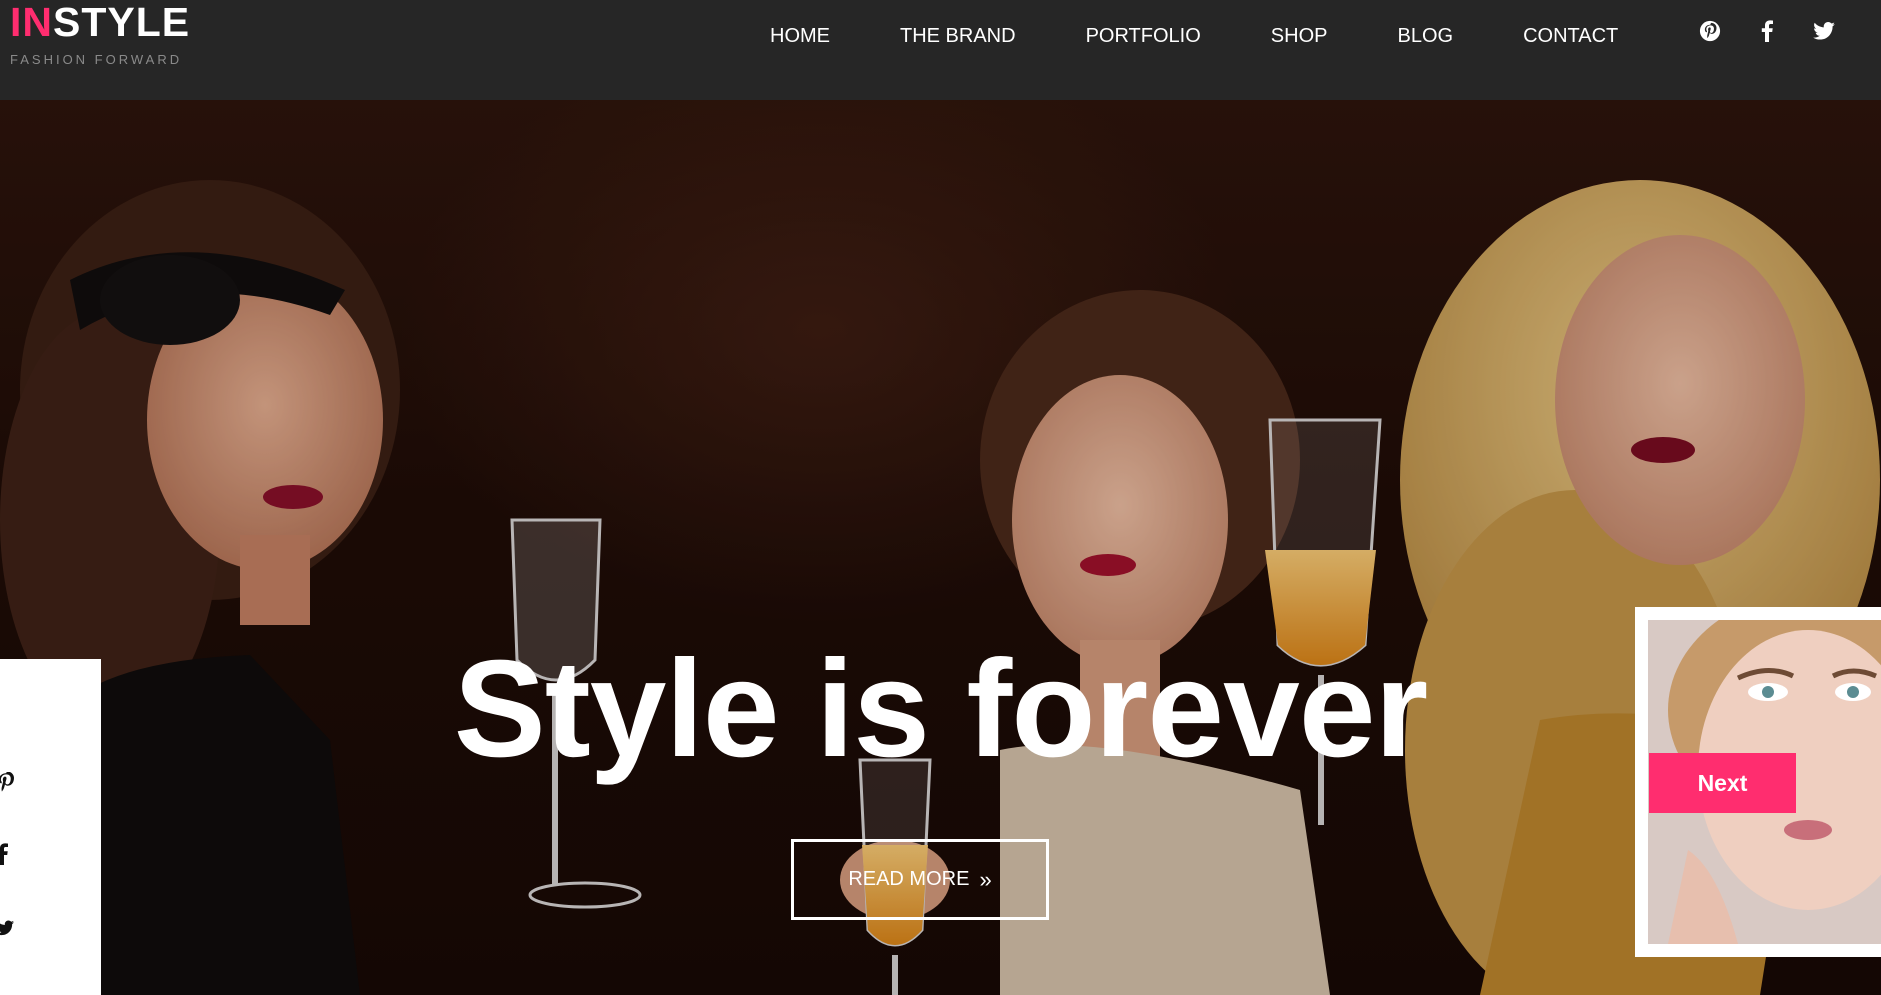 The image size is (1881, 995). What do you see at coordinates (1299, 36) in the screenshot?
I see `nav-item-shop: SHOP` at bounding box center [1299, 36].